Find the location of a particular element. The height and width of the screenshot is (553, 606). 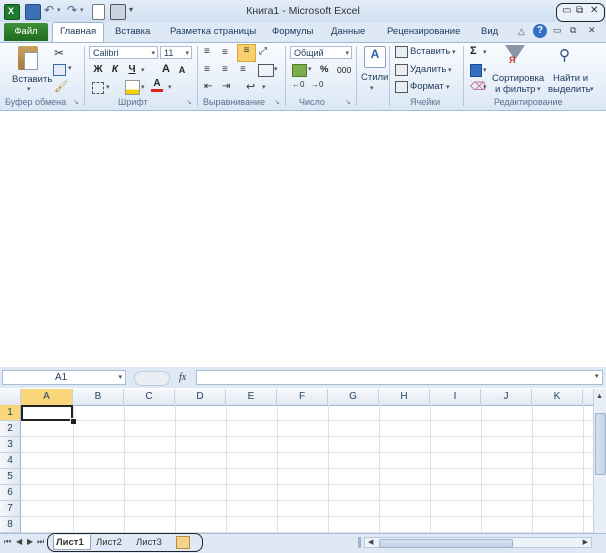

align-bottom-icon: ≡ is located at coordinates (246, 53).